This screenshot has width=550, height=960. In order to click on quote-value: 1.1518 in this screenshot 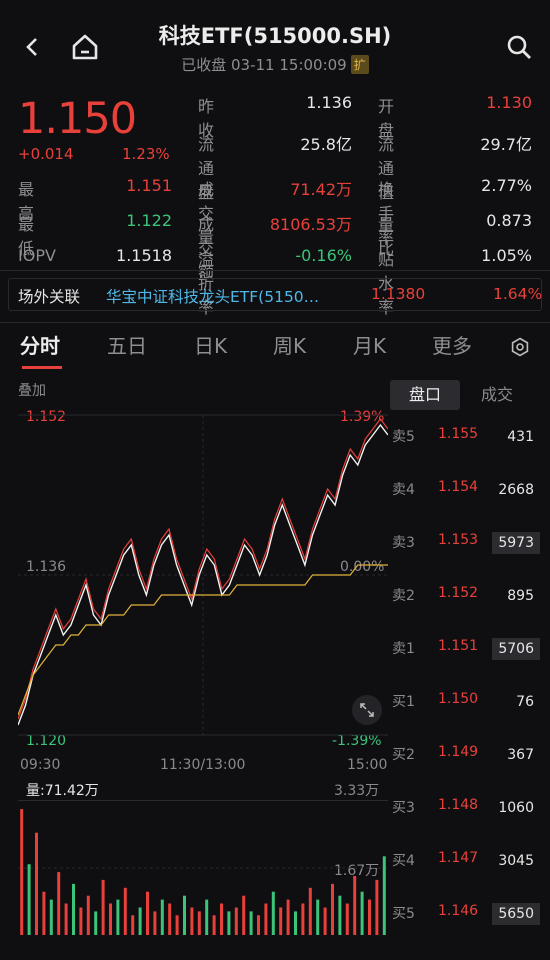, I will do `click(144, 255)`.